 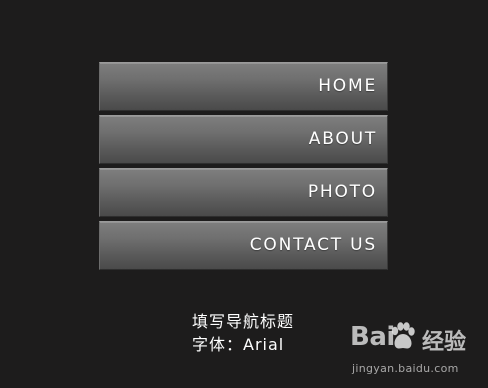 I want to click on nav-item-label: CONTACT US, so click(x=313, y=245).